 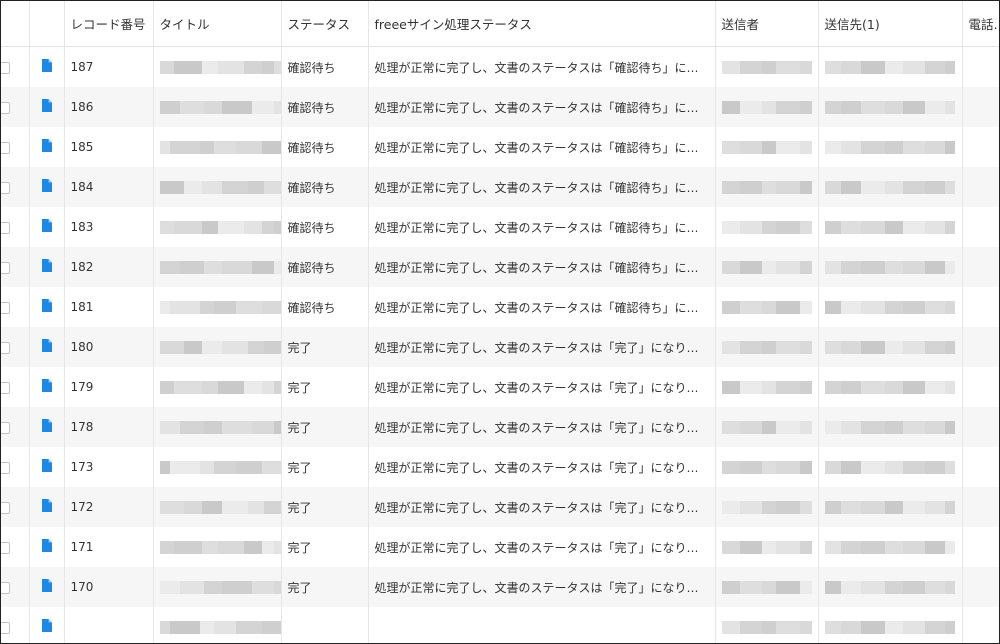 I want to click on table-row: 185 確認待ち 処理が正常に完了し、文書のステータスは「確認待ち」になりました, so click(x=500, y=147).